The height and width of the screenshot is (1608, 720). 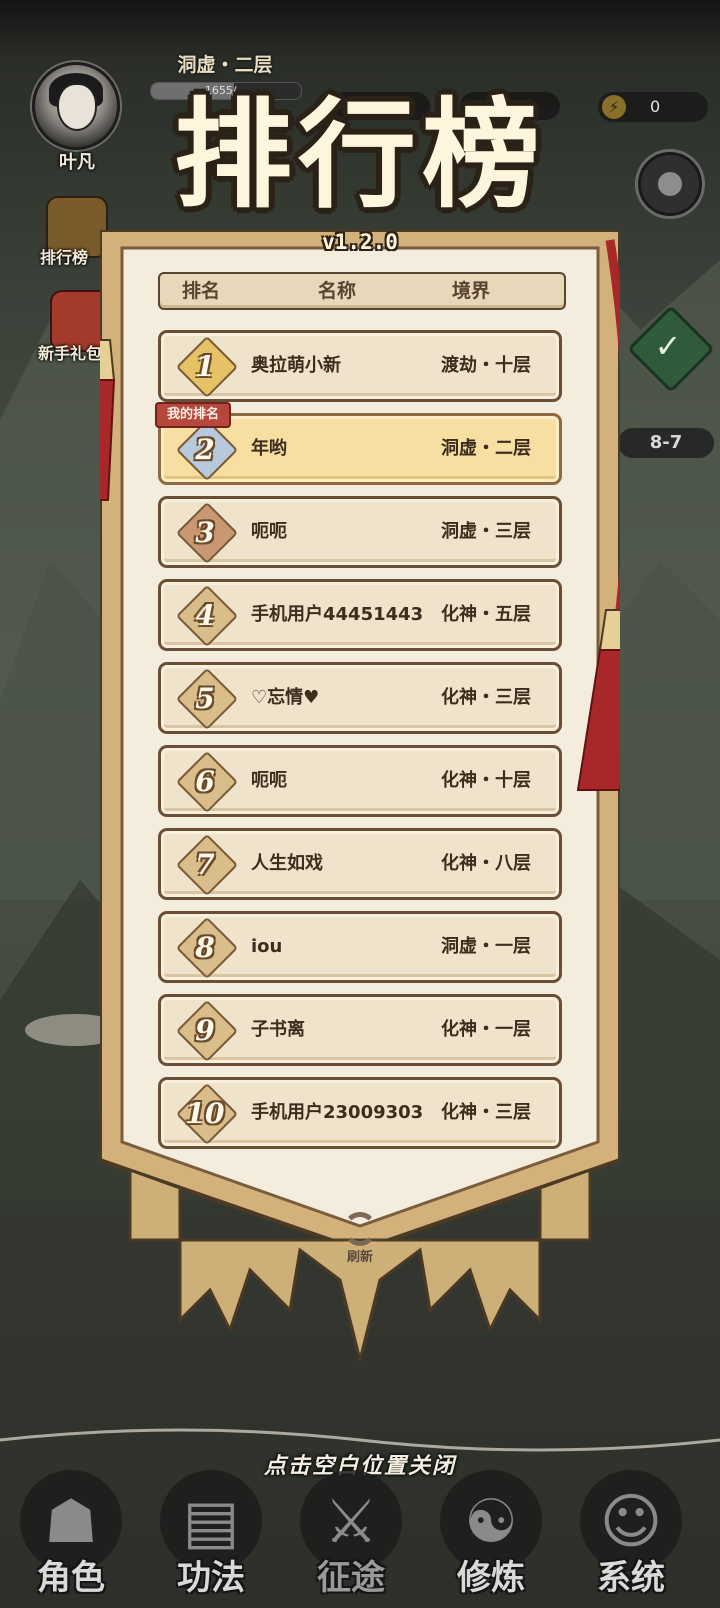 What do you see at coordinates (486, 531) in the screenshot?
I see `realm-cell: 洞虚・三层` at bounding box center [486, 531].